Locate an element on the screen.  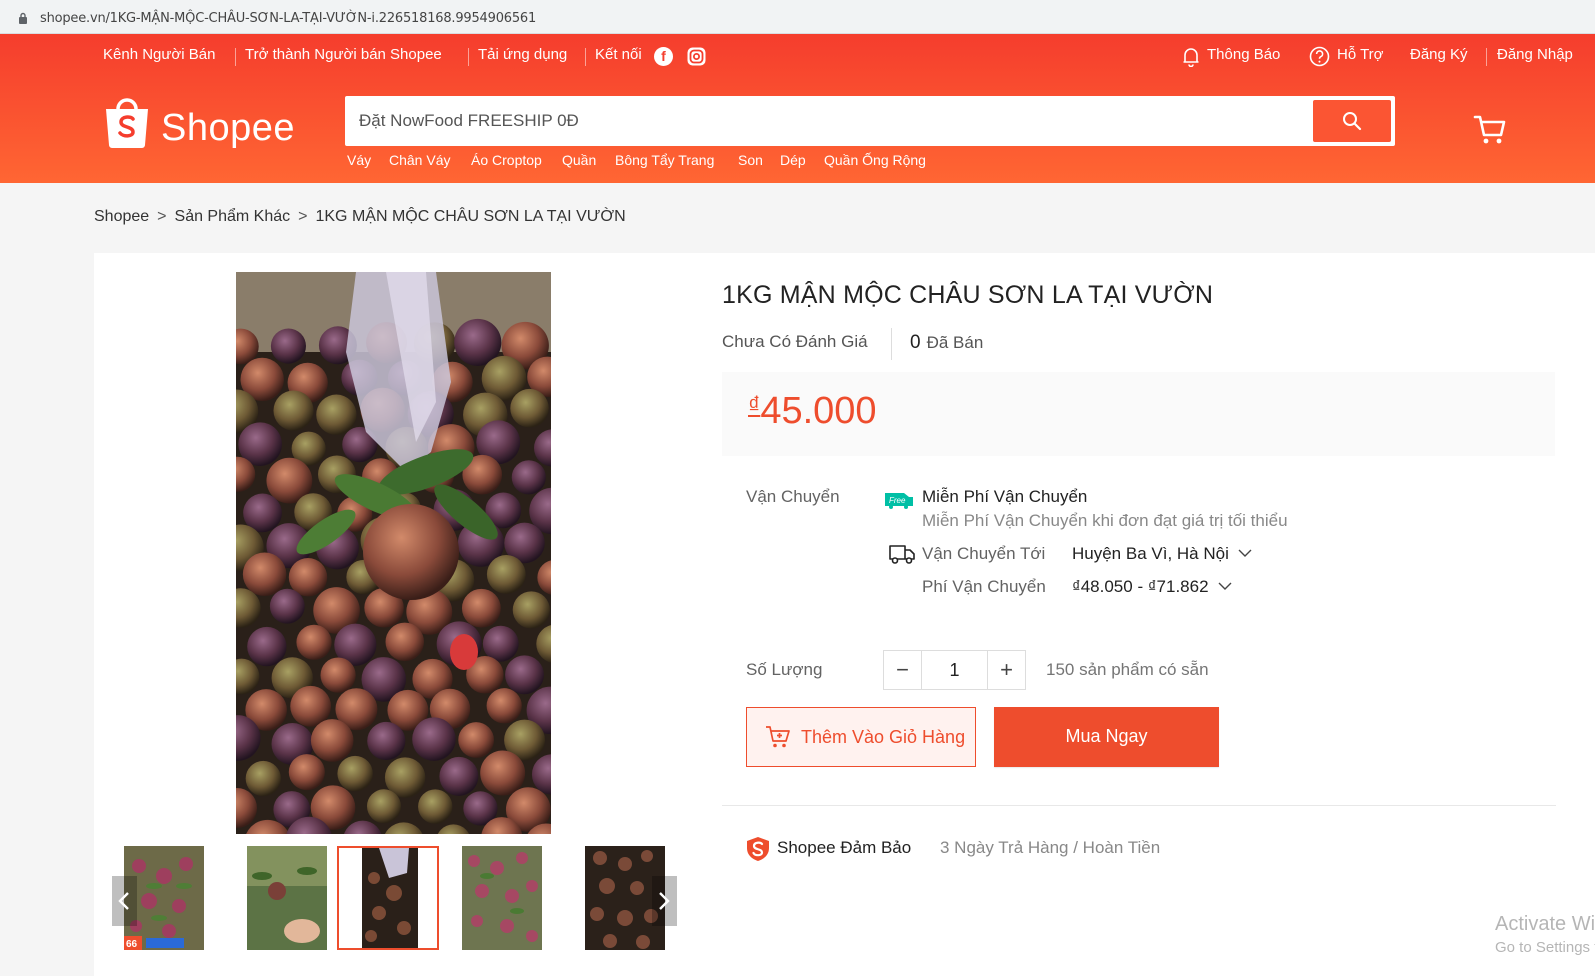
guarantee-desc: 3 Ngày Trả Hàng / Hoàn Tiền is located at coordinates (1050, 847).